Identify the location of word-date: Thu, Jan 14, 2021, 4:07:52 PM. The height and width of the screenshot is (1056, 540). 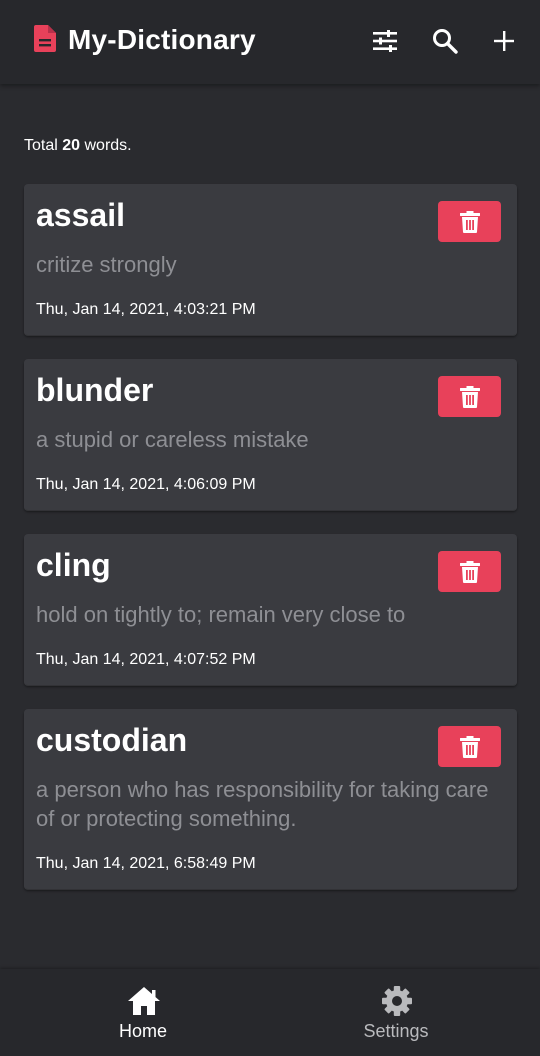
(146, 659).